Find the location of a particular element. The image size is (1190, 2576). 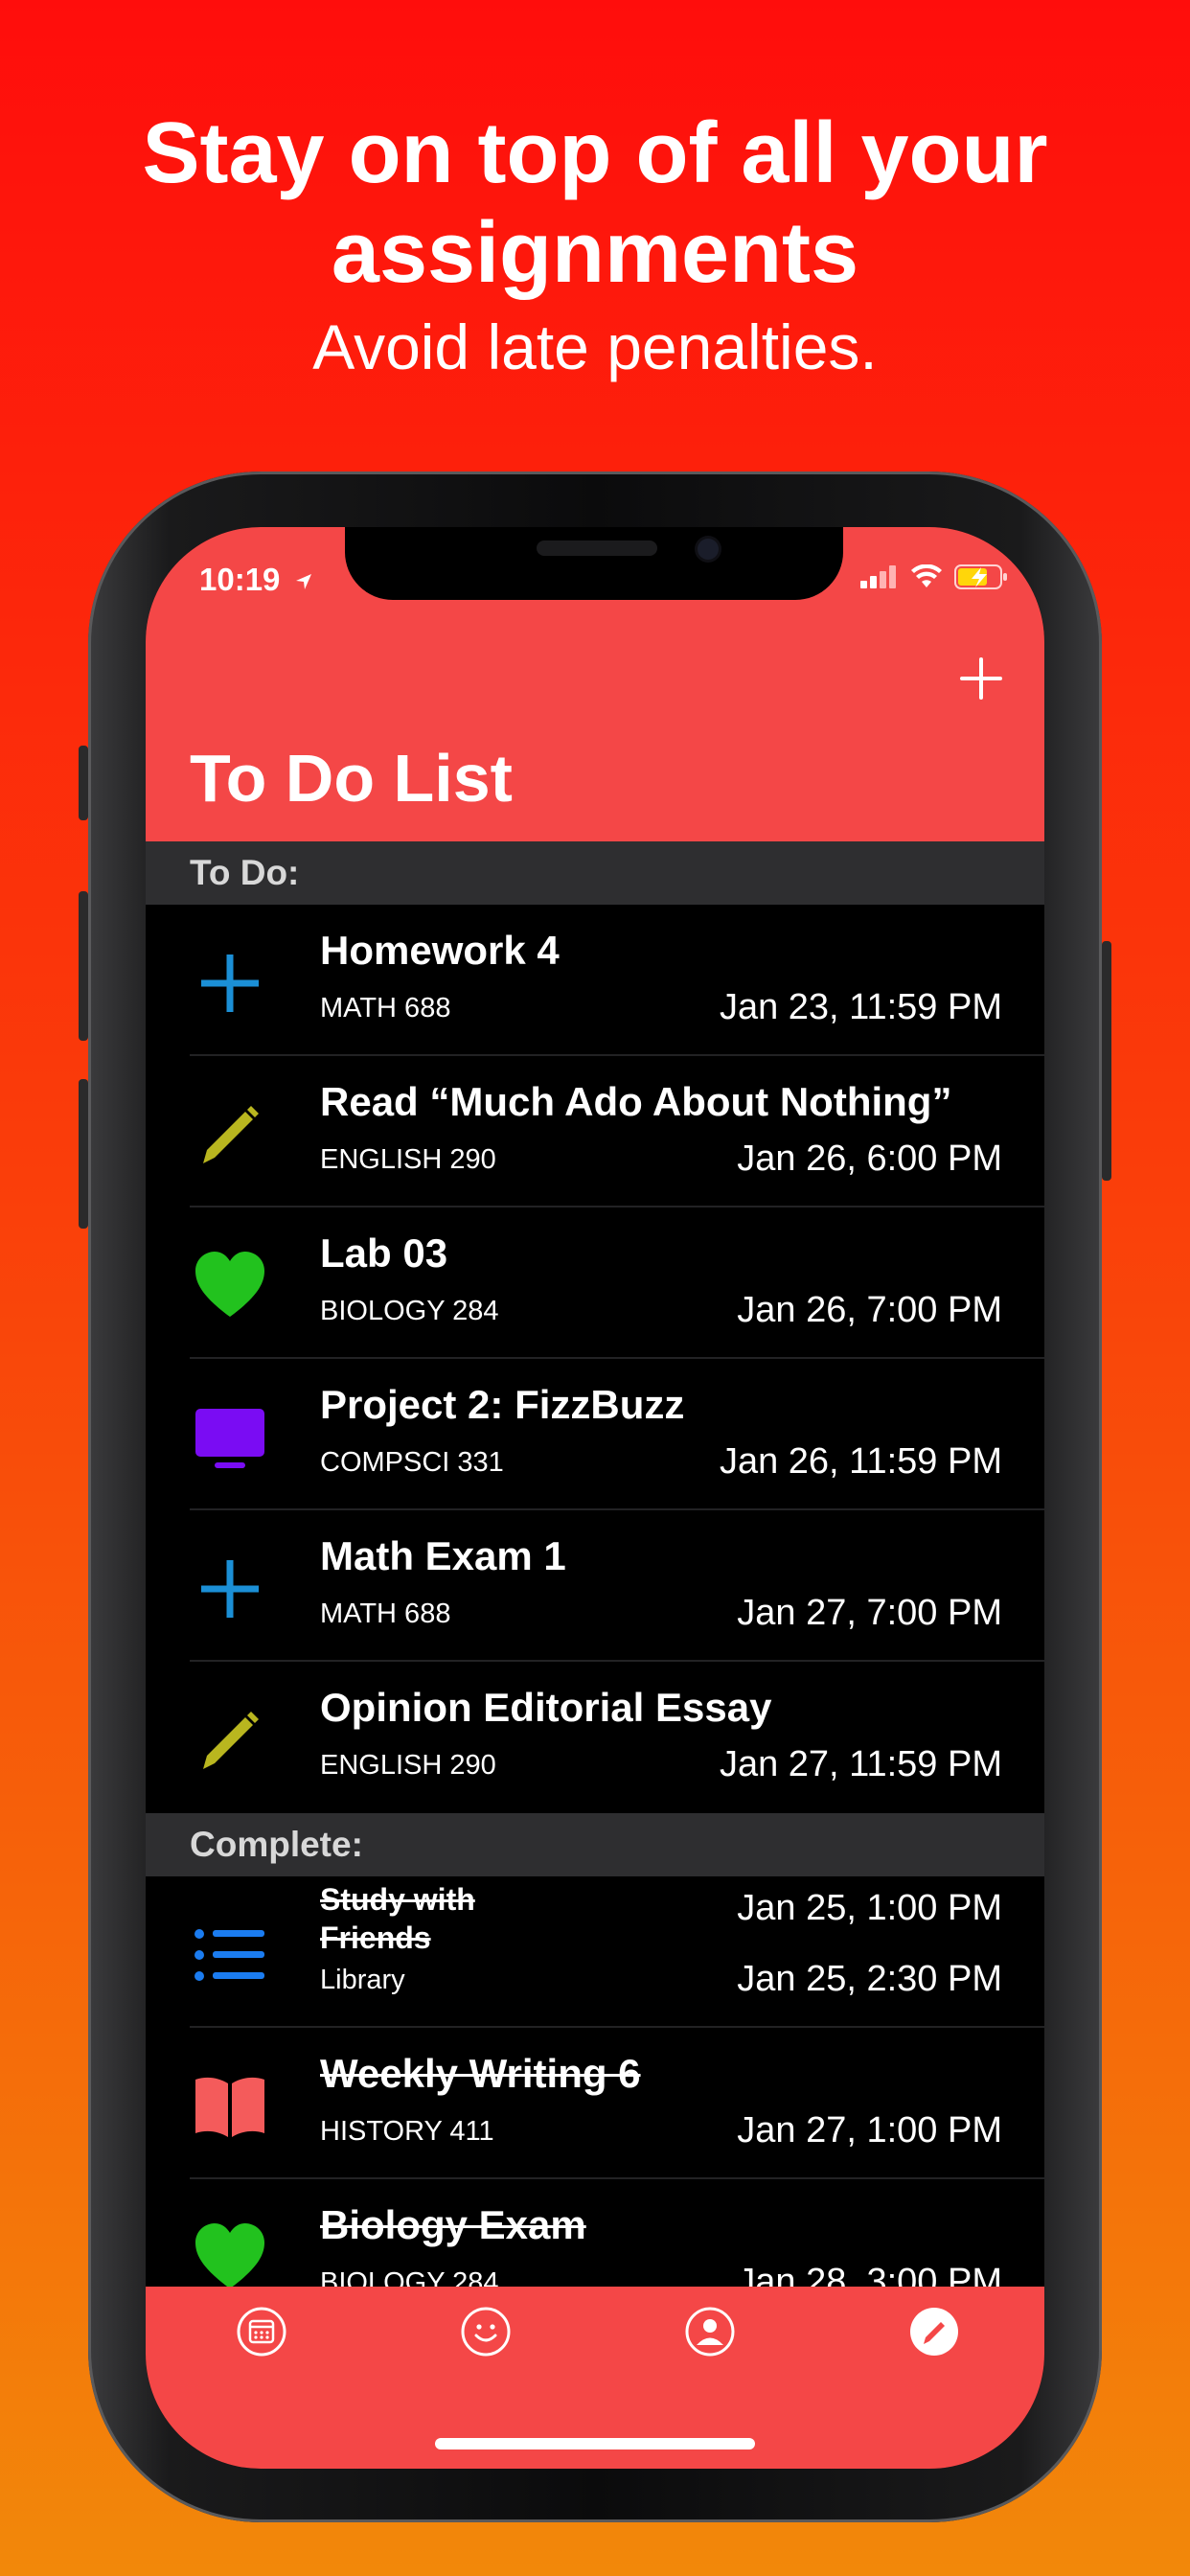

list-item: Homework 4 MATH 688 Jan 23, 11:59 PM is located at coordinates (595, 980).